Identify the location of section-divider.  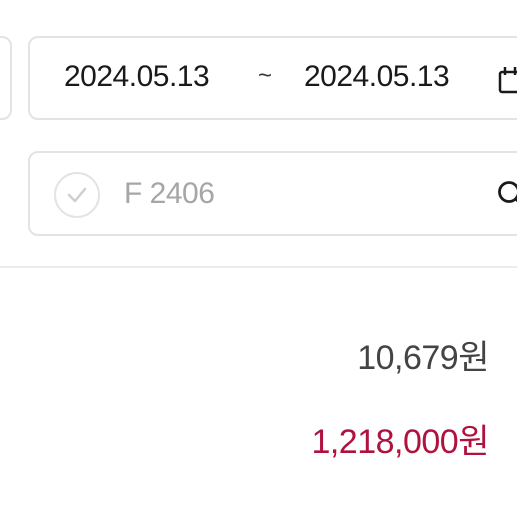
(258, 267).